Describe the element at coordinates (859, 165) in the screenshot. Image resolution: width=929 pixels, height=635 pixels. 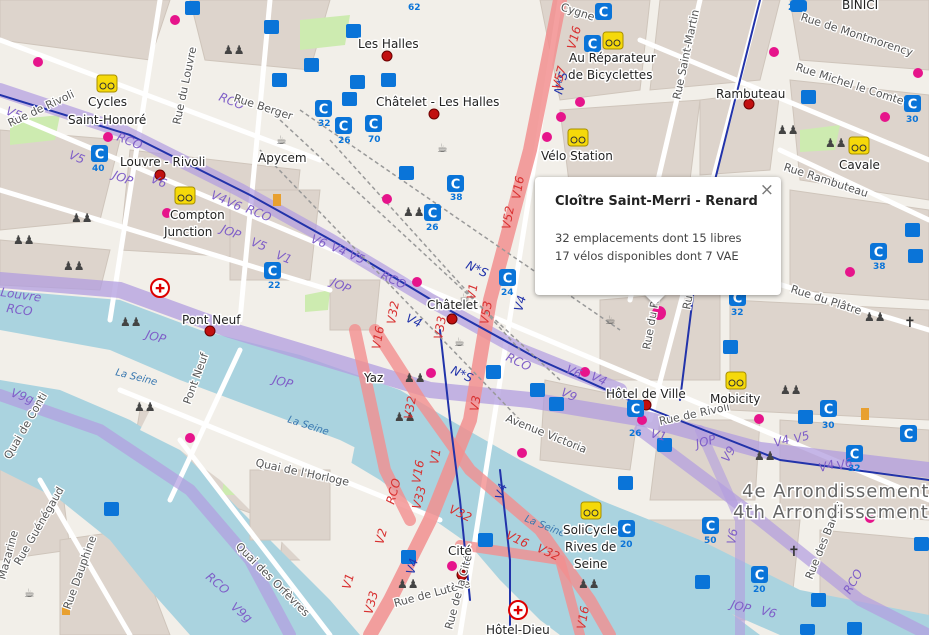
I see `svg-text: Cavale` at that location.